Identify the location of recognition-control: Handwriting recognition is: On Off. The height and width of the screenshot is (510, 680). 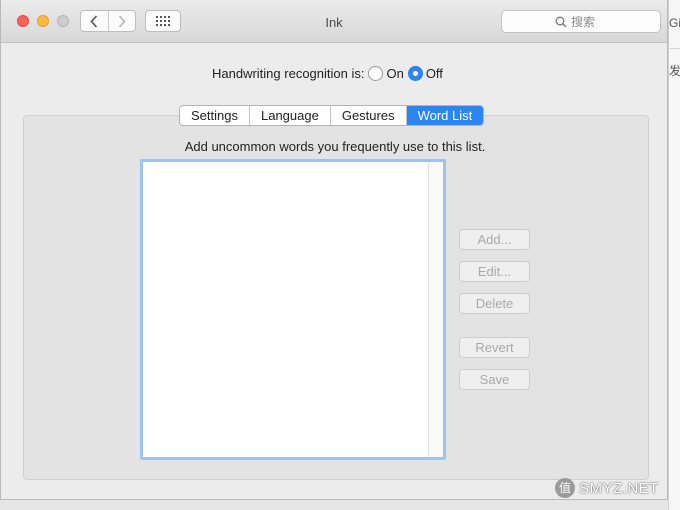
(327, 73).